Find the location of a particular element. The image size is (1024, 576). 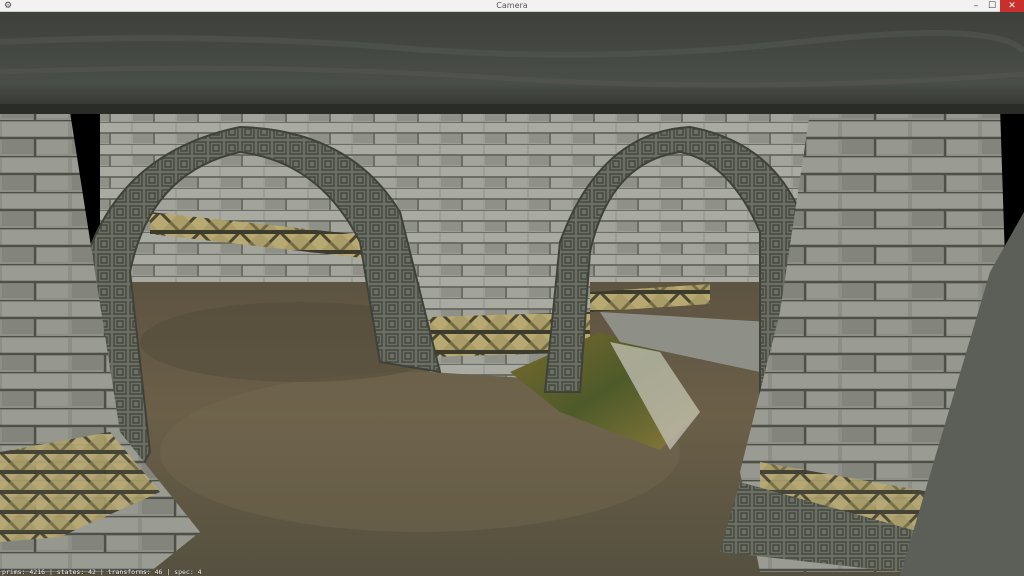

window-controls: – ☐ ✕ is located at coordinates (996, 6).